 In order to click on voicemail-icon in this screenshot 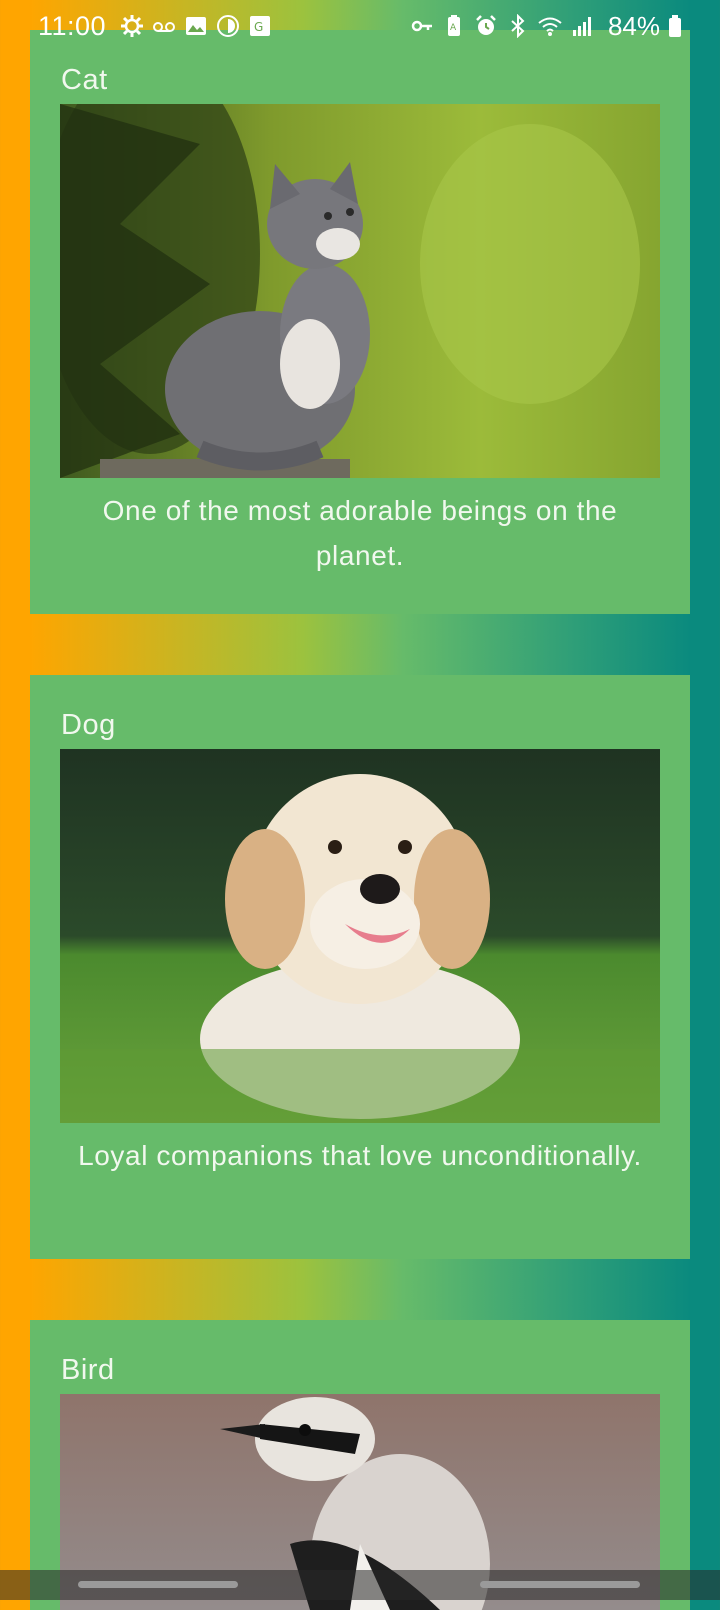, I will do `click(164, 26)`.